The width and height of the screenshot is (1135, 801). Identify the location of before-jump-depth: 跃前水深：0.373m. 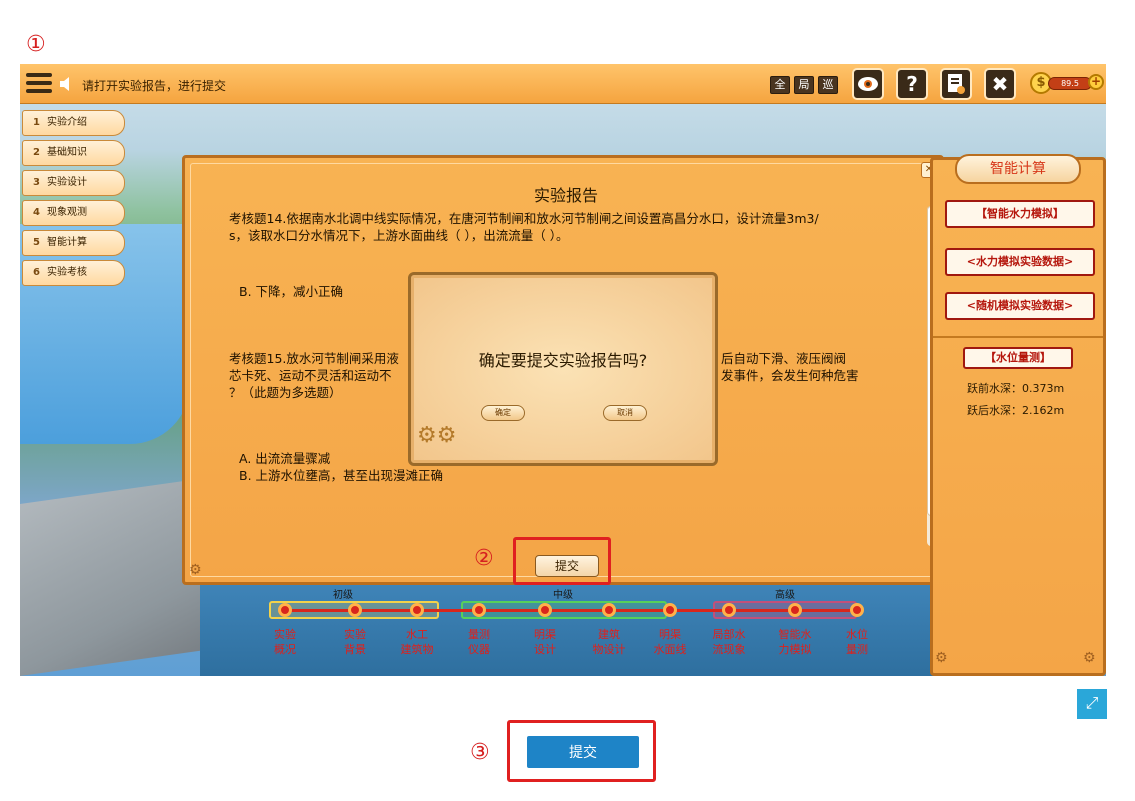
(1016, 388).